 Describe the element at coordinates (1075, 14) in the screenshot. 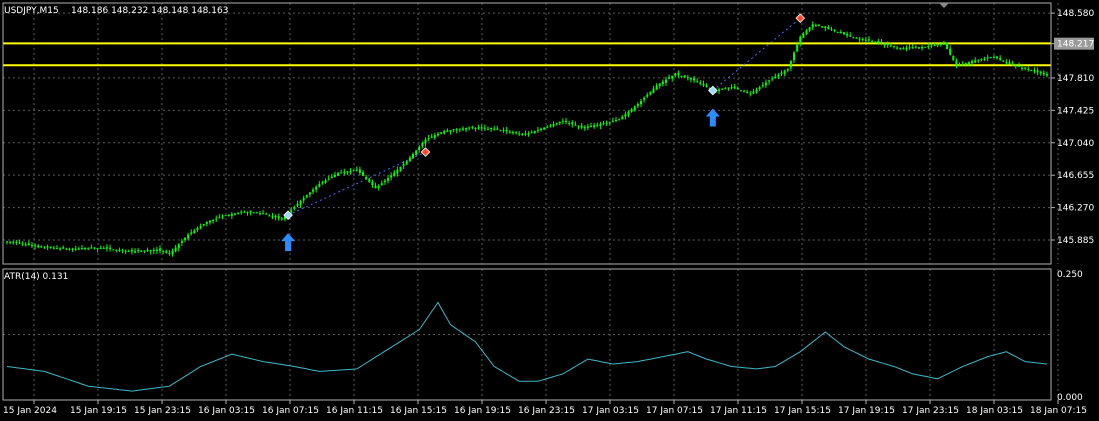

I see `price-tick-label: 148.580` at that location.